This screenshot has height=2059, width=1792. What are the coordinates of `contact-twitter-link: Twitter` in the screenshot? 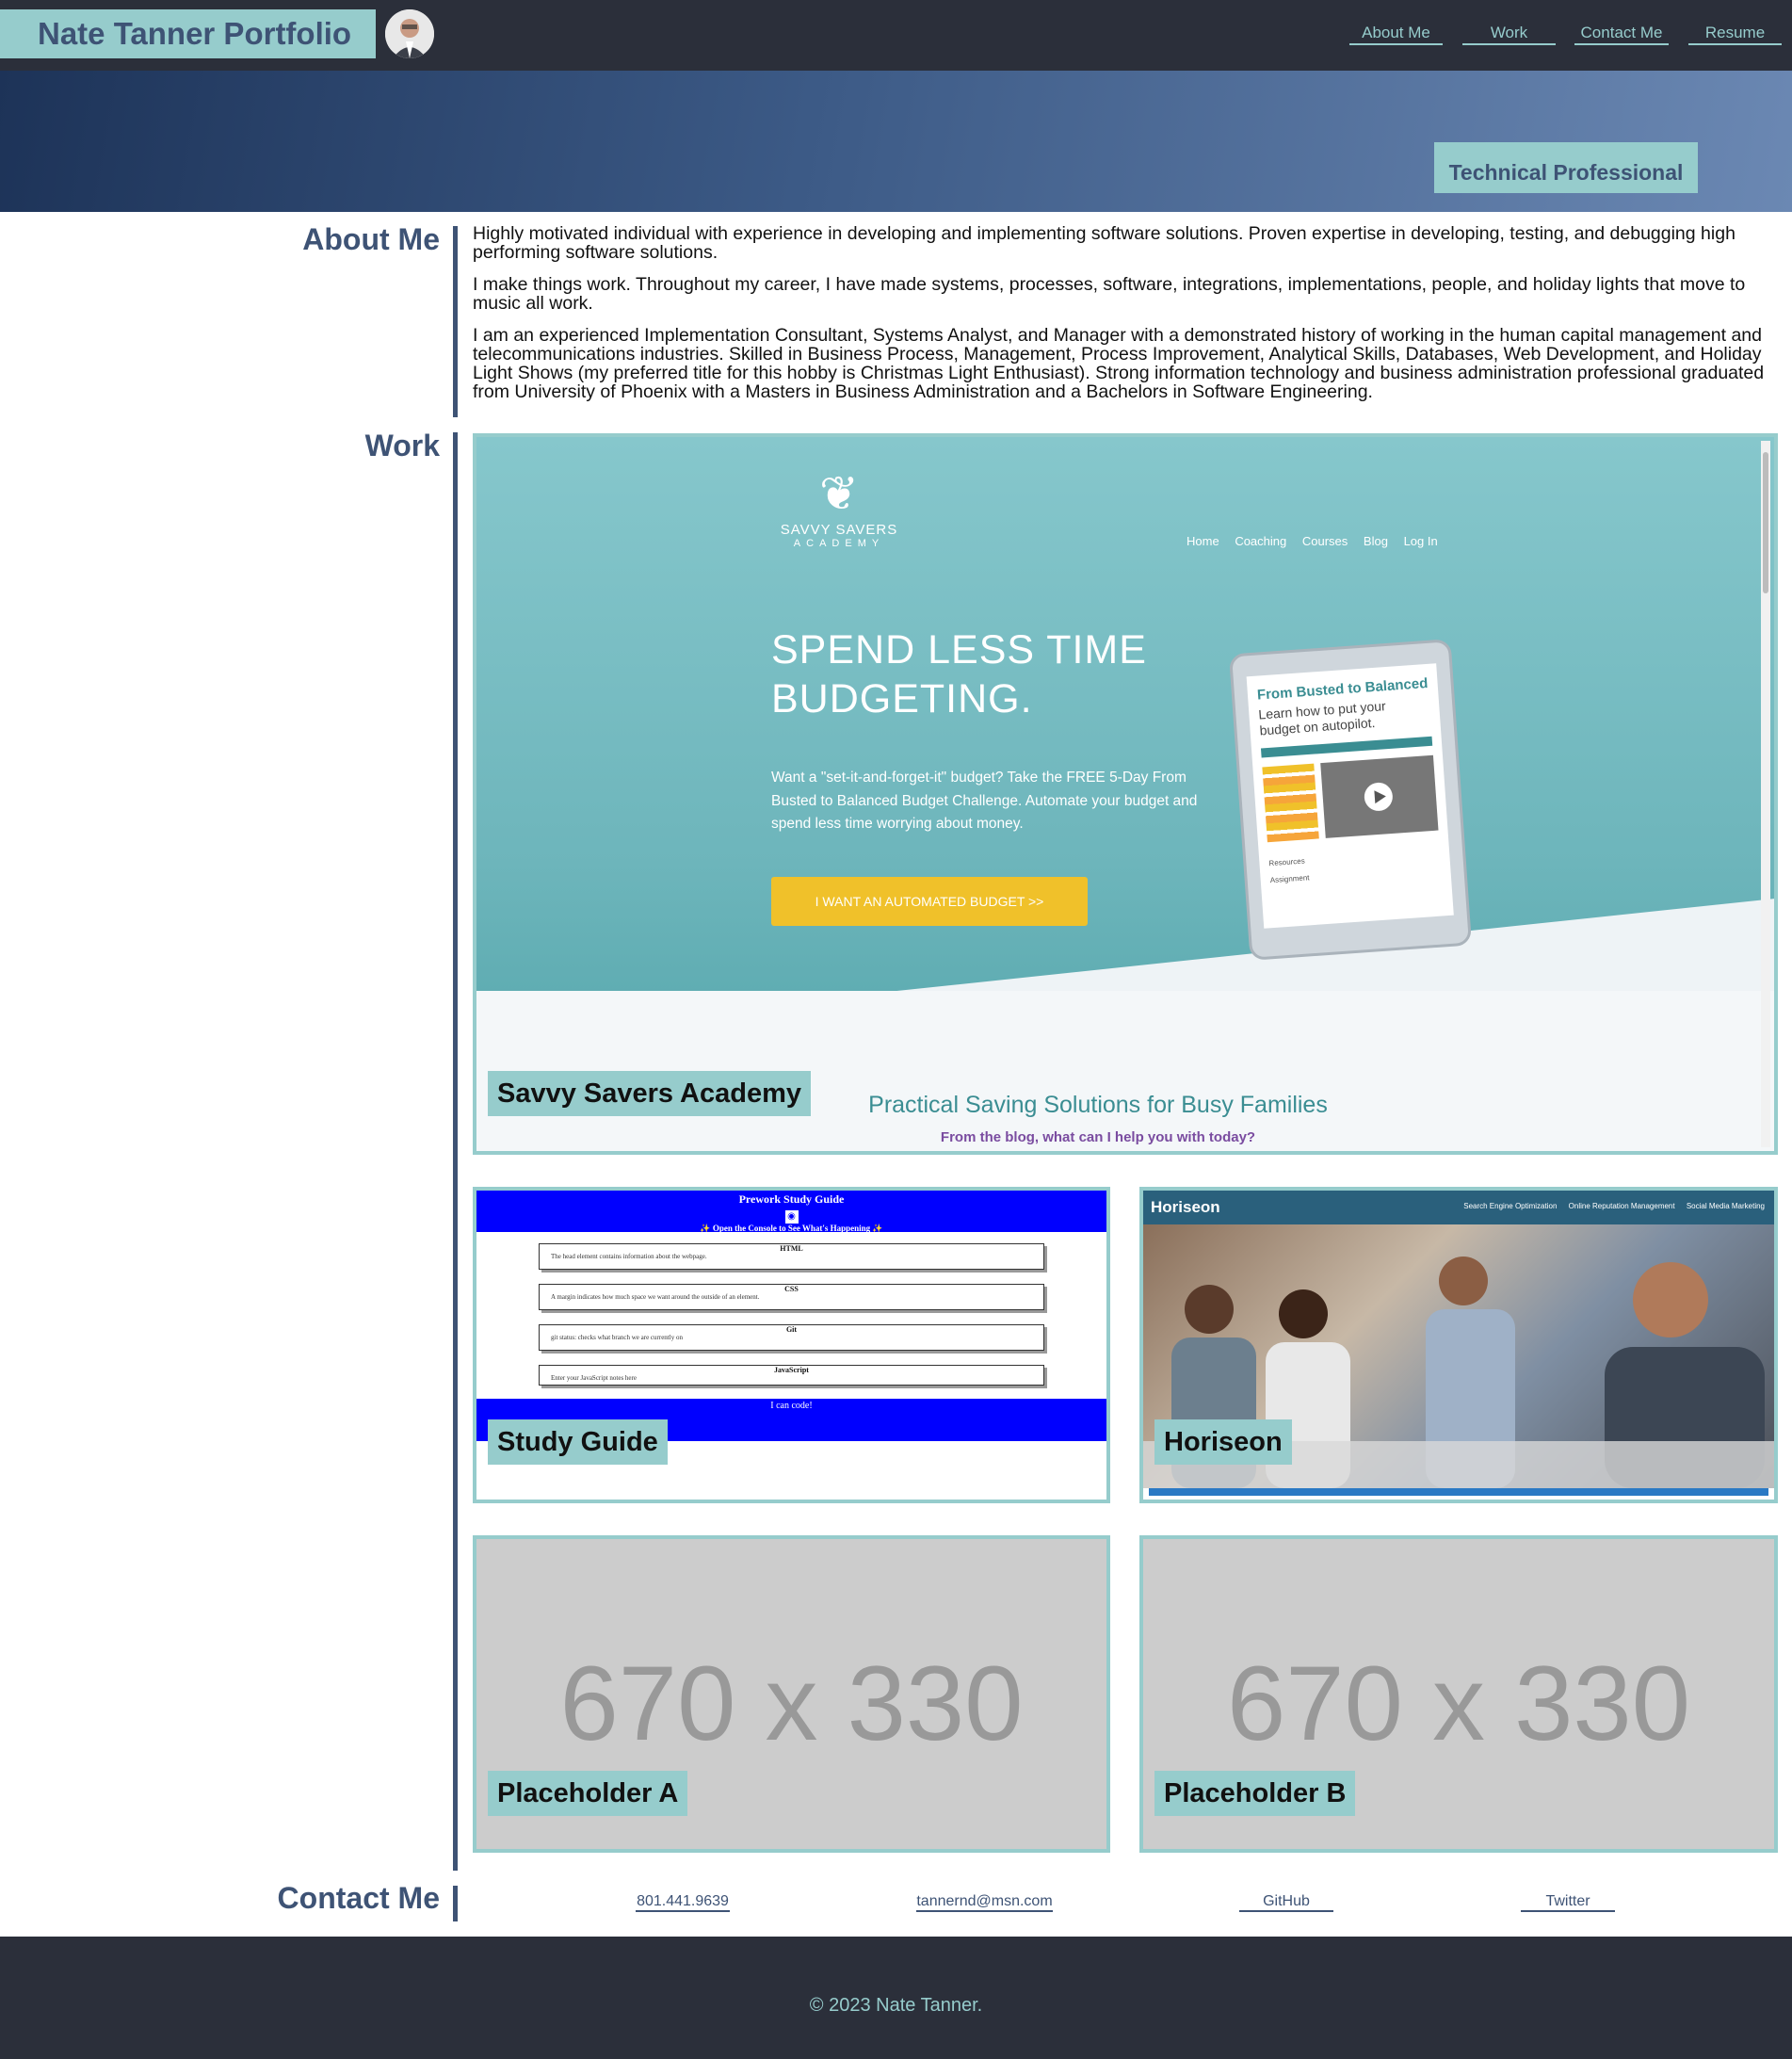 It's located at (1568, 1902).